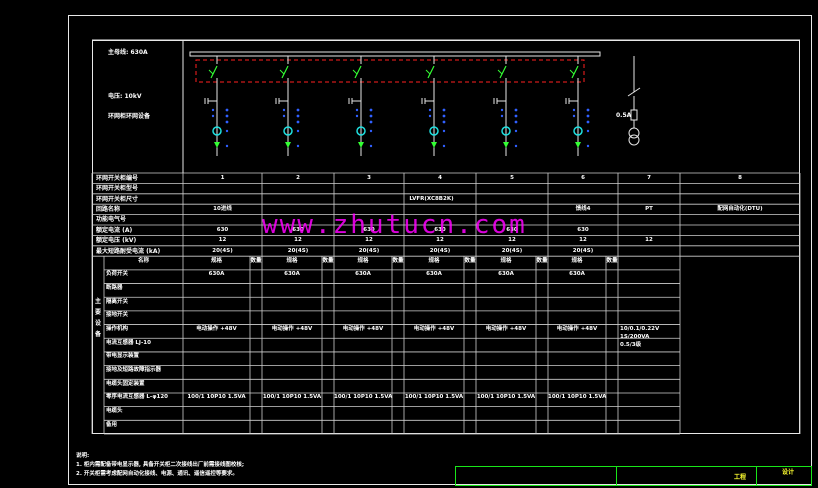 Image resolution: width=818 pixels, height=488 pixels. What do you see at coordinates (640, 329) in the screenshot?
I see `pt-spec: 10/0.1/0.22V` at bounding box center [640, 329].